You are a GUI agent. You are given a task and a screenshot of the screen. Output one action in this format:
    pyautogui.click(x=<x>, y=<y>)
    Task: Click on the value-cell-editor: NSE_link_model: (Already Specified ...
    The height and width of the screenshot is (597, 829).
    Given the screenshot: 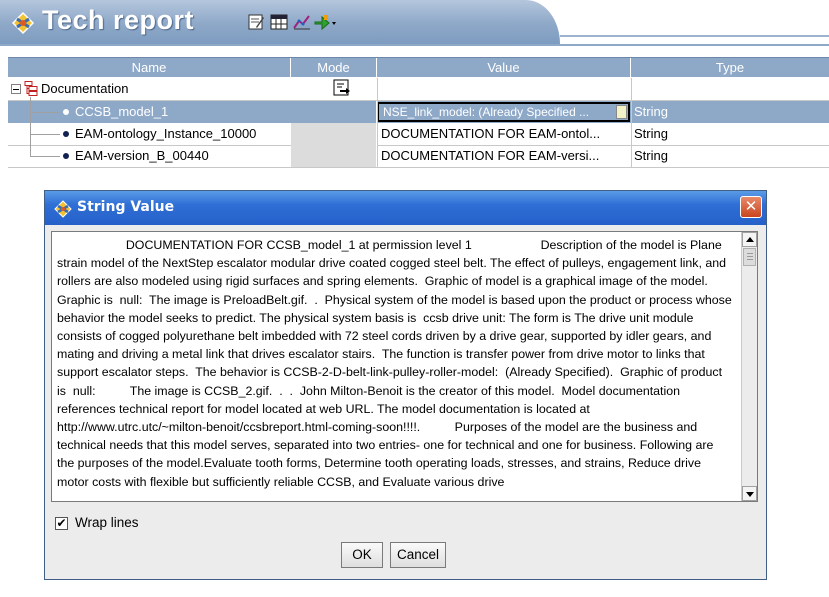 What is the action you would take?
    pyautogui.click(x=503, y=112)
    